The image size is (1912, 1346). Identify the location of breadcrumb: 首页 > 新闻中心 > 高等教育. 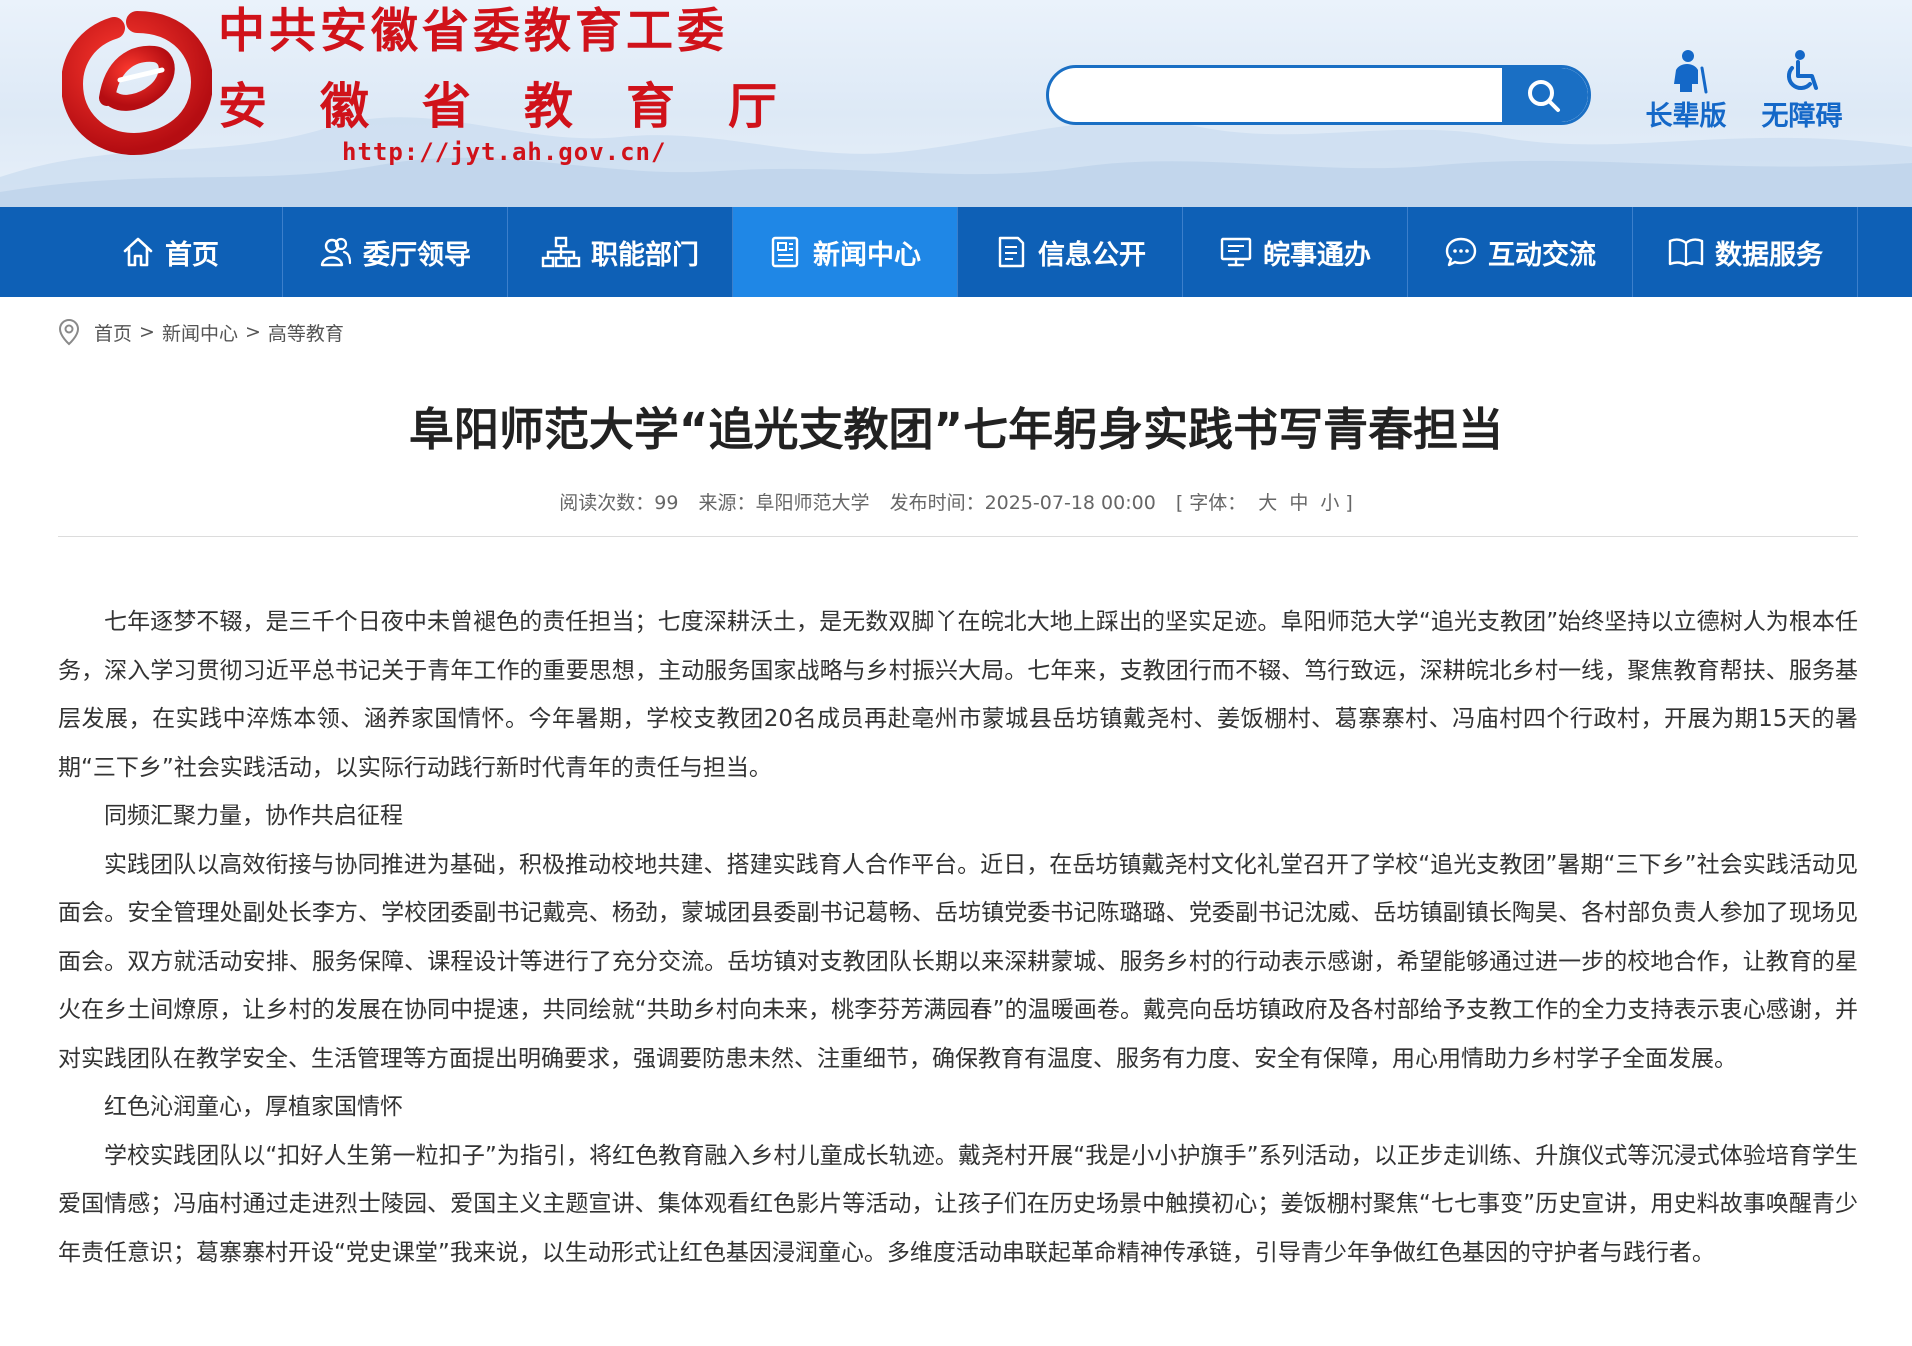
(201, 332).